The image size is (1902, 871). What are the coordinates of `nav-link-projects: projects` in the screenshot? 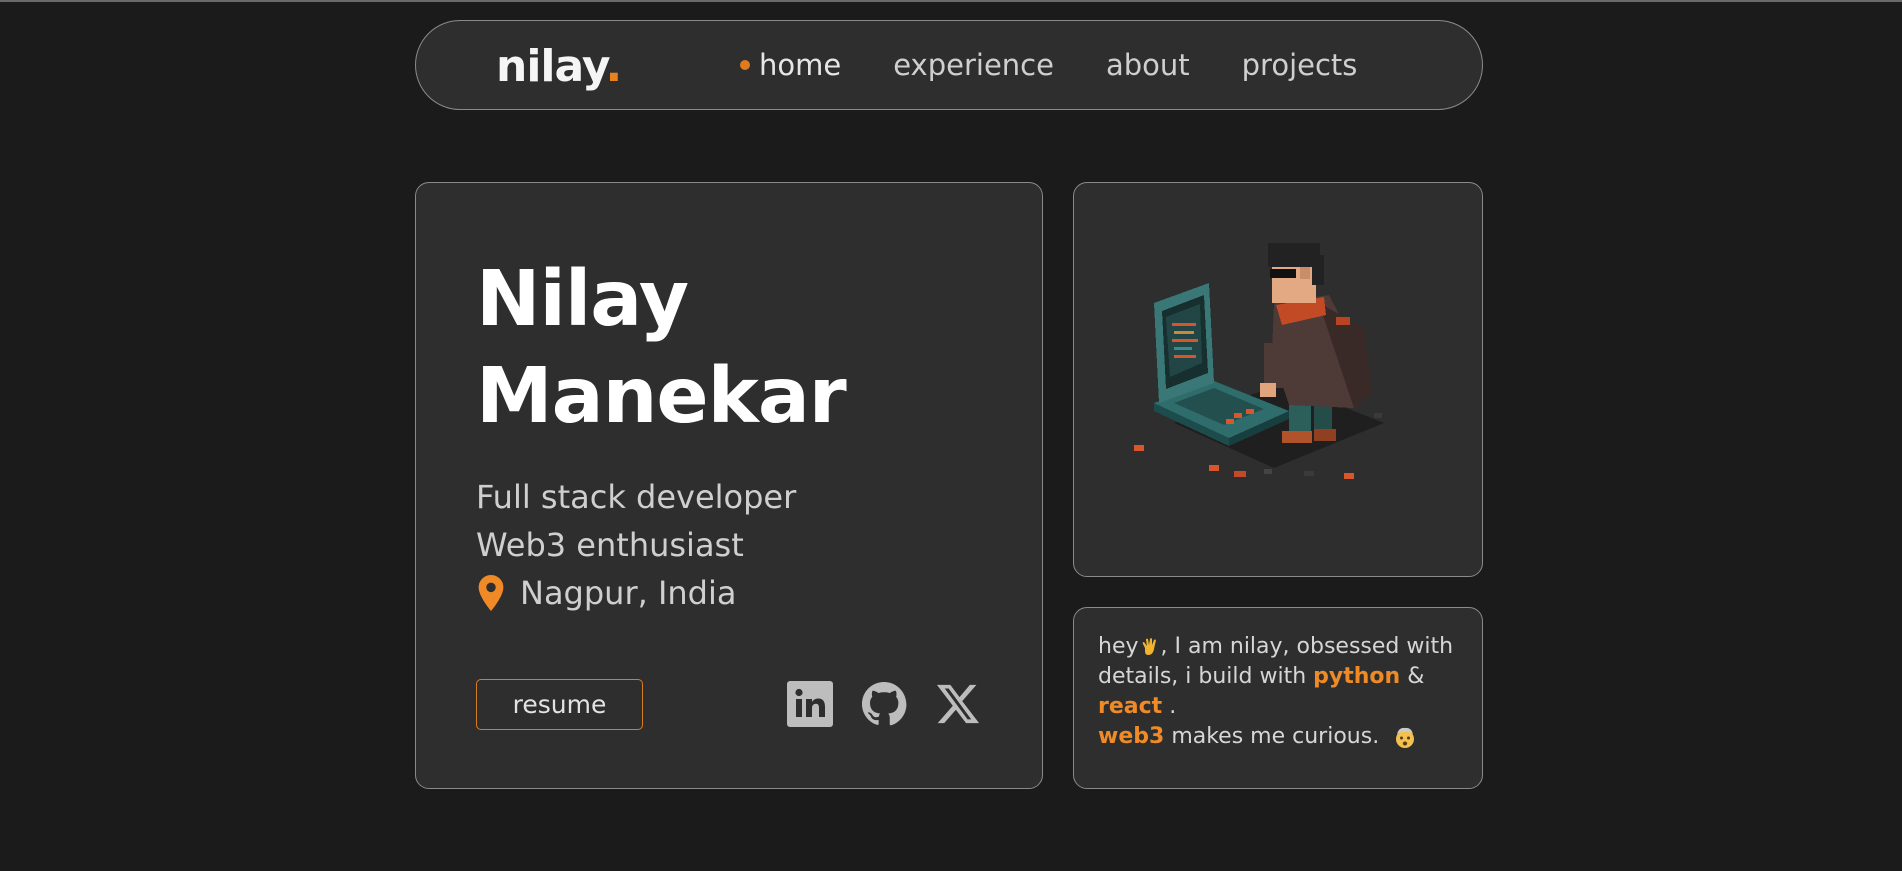 It's located at (1300, 65).